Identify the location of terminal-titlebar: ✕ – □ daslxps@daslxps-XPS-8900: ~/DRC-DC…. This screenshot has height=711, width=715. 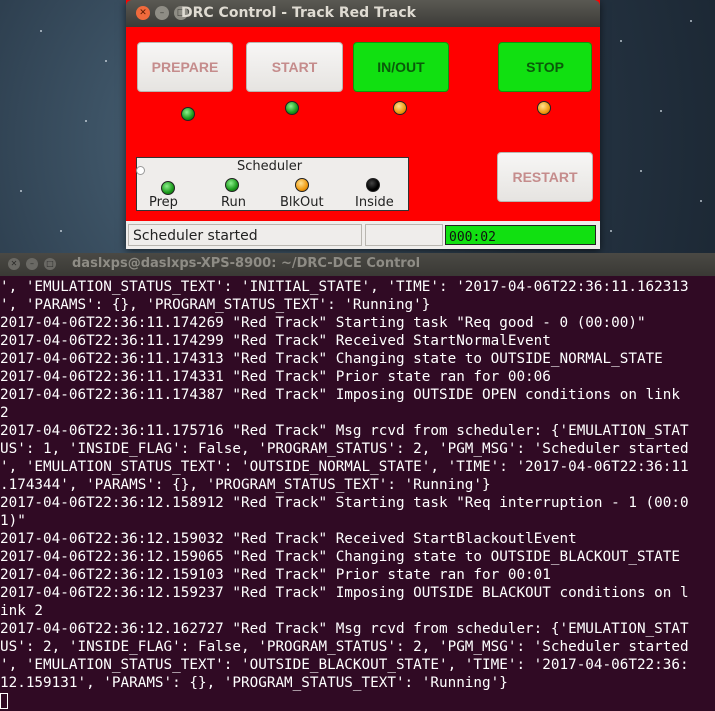
(357, 264).